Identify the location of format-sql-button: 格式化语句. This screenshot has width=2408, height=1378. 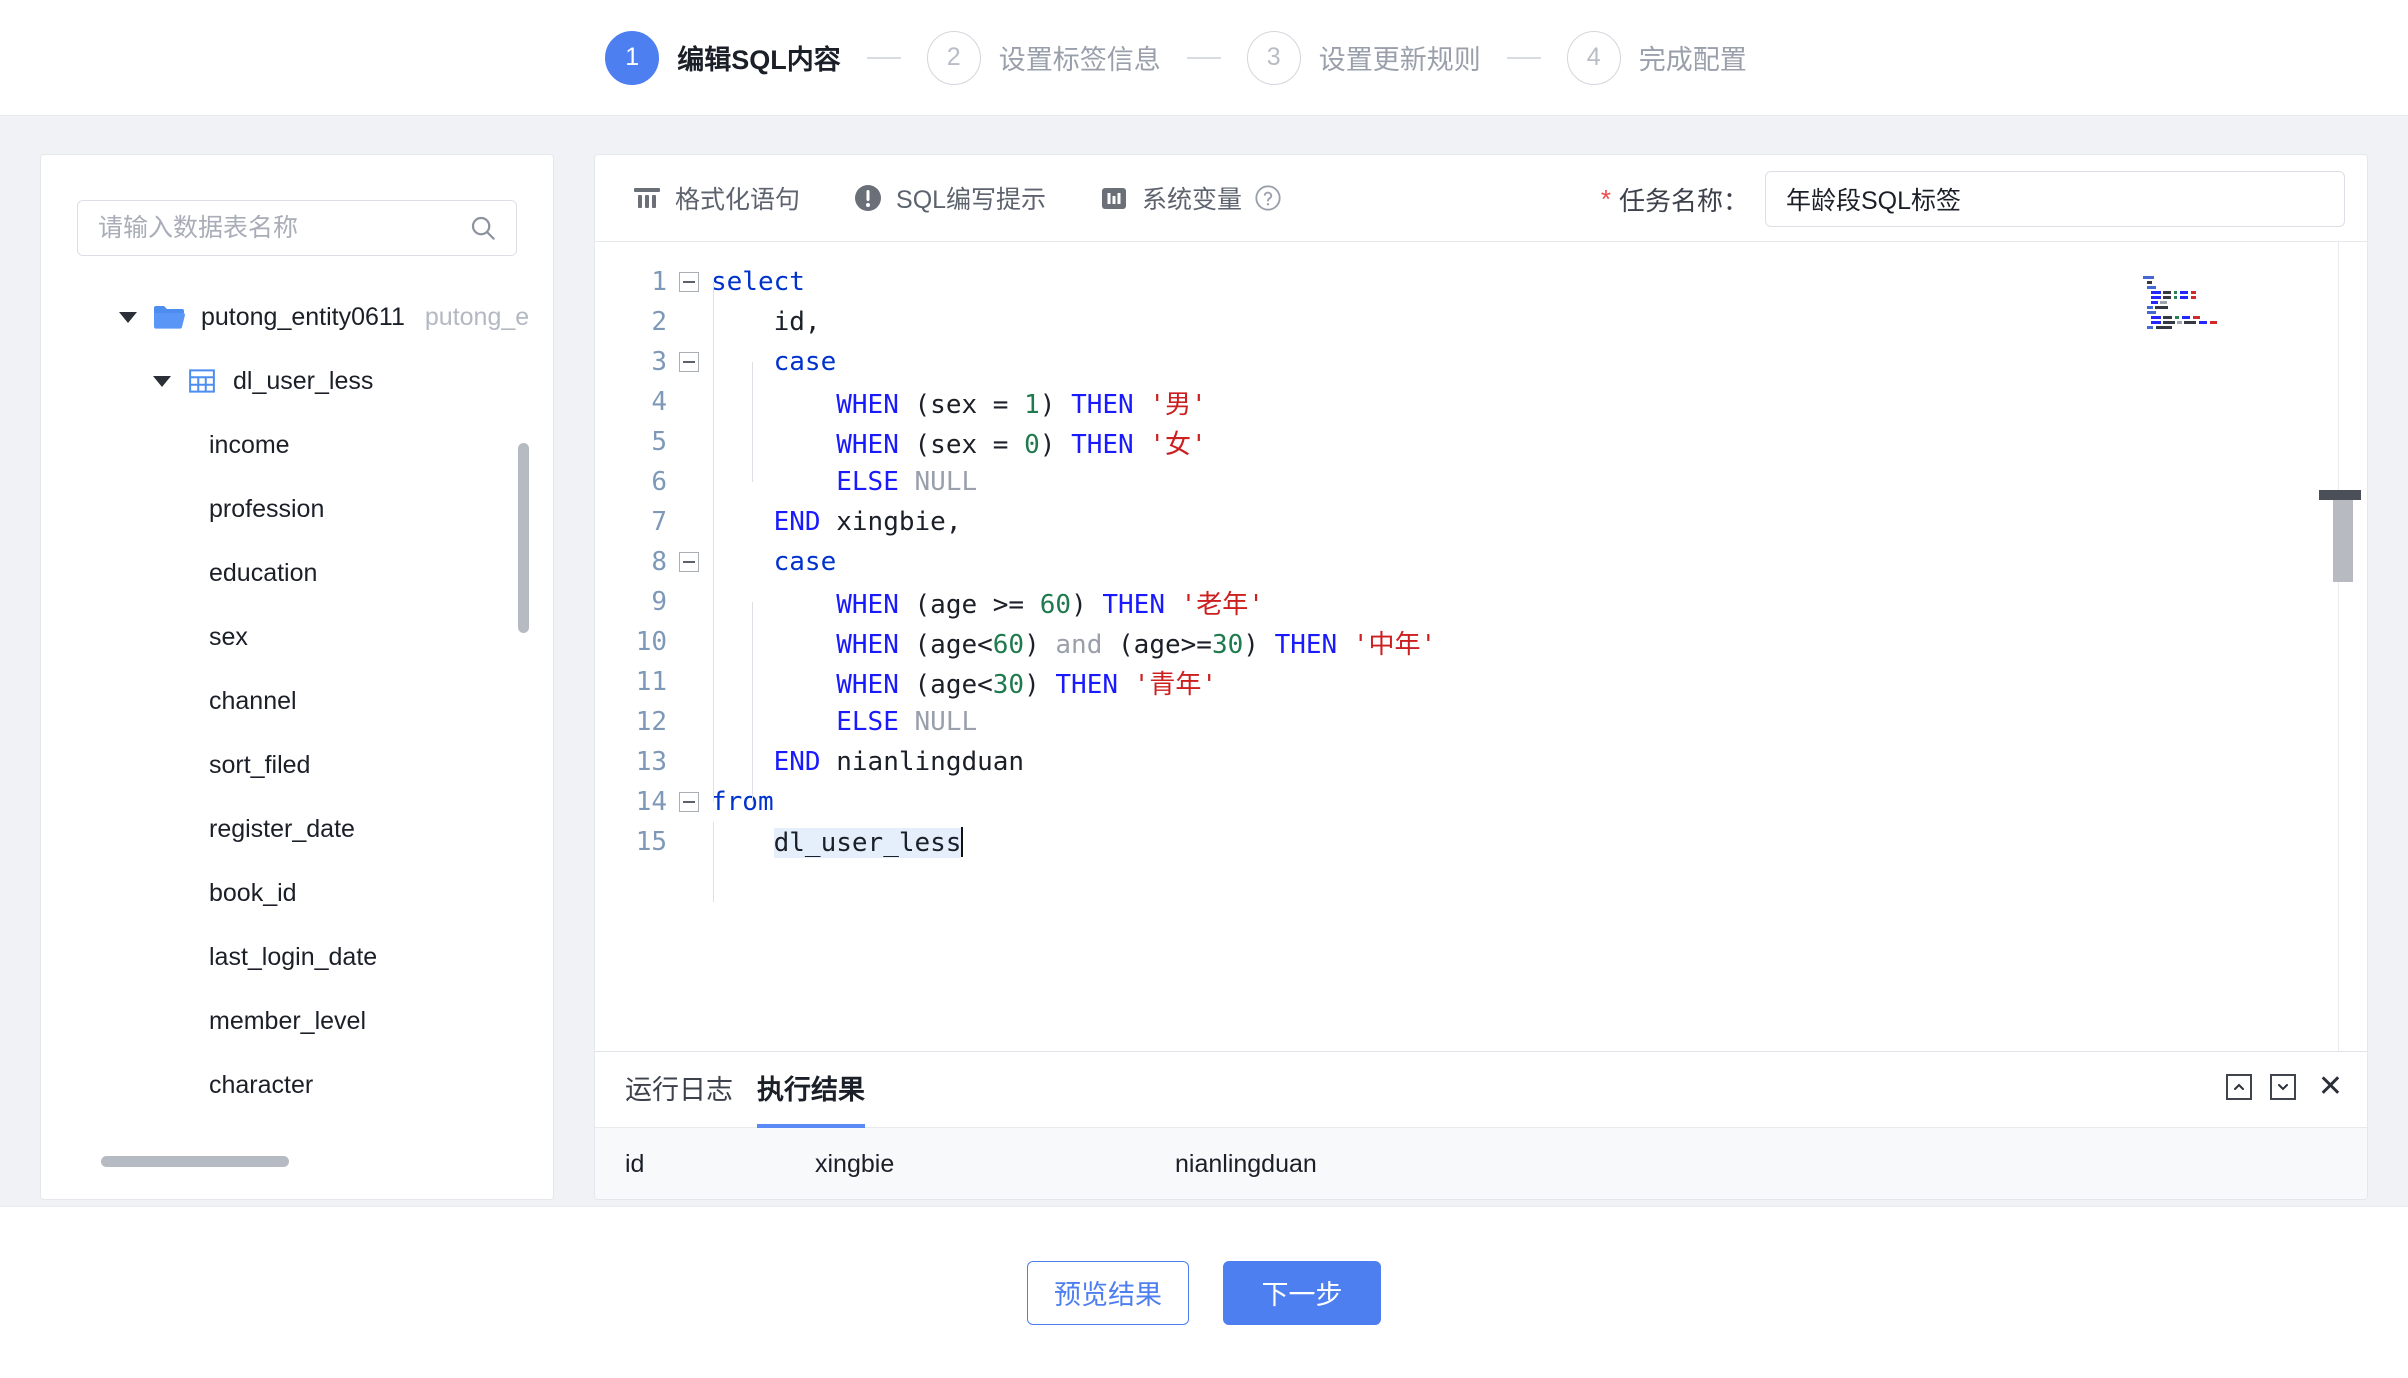
(715, 198).